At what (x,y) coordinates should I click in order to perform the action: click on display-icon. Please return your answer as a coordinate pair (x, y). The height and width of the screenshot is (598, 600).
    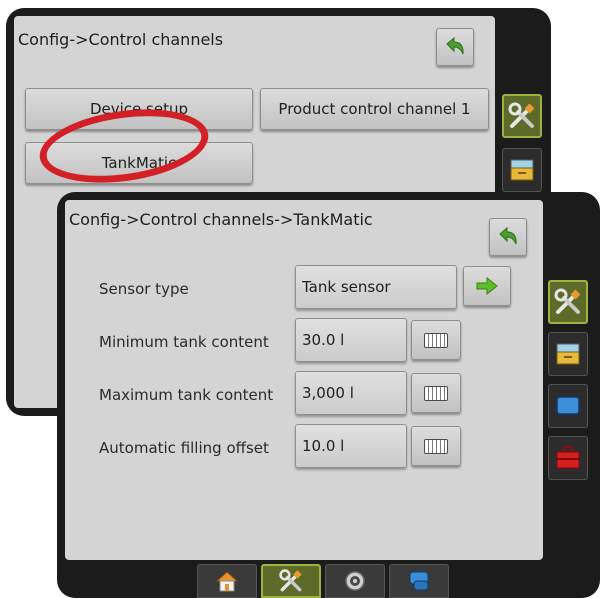
    Looking at the image, I should click on (568, 405).